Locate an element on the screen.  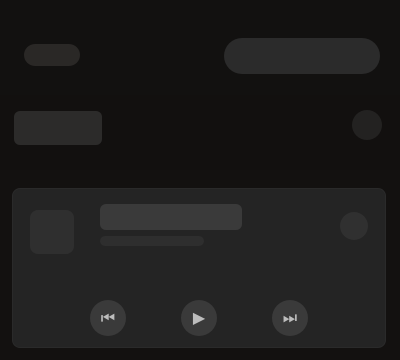
album-art-icon is located at coordinates (52, 232).